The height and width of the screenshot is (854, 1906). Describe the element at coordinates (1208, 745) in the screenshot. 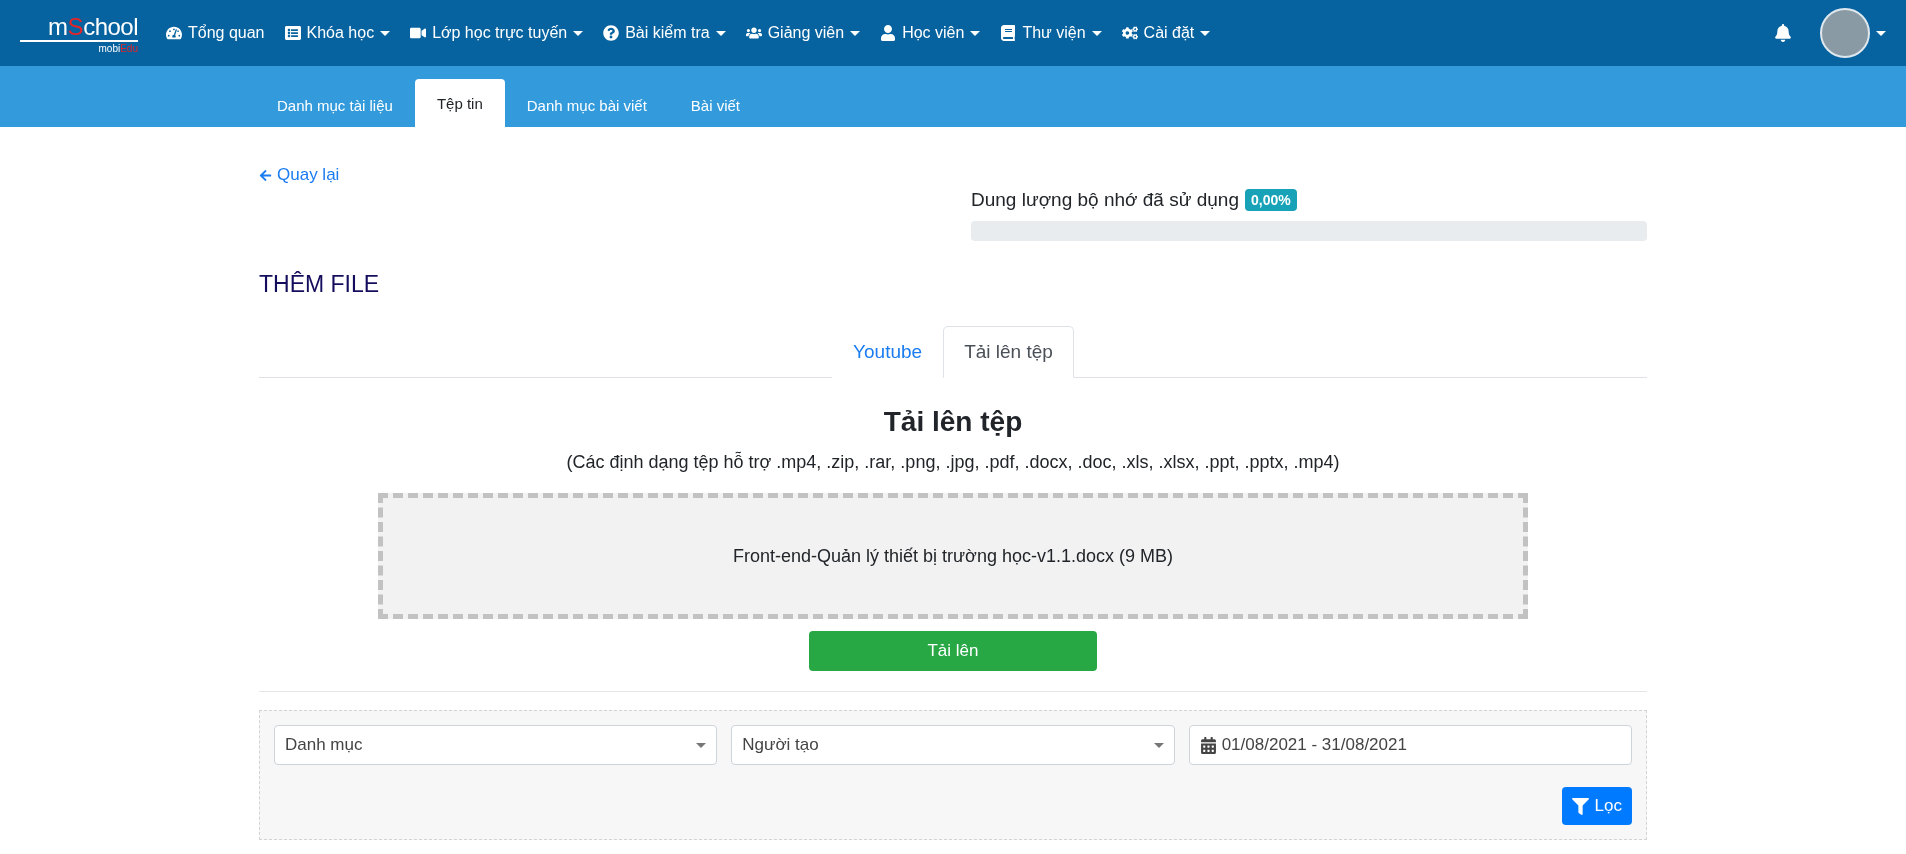

I see `calendar-icon` at that location.